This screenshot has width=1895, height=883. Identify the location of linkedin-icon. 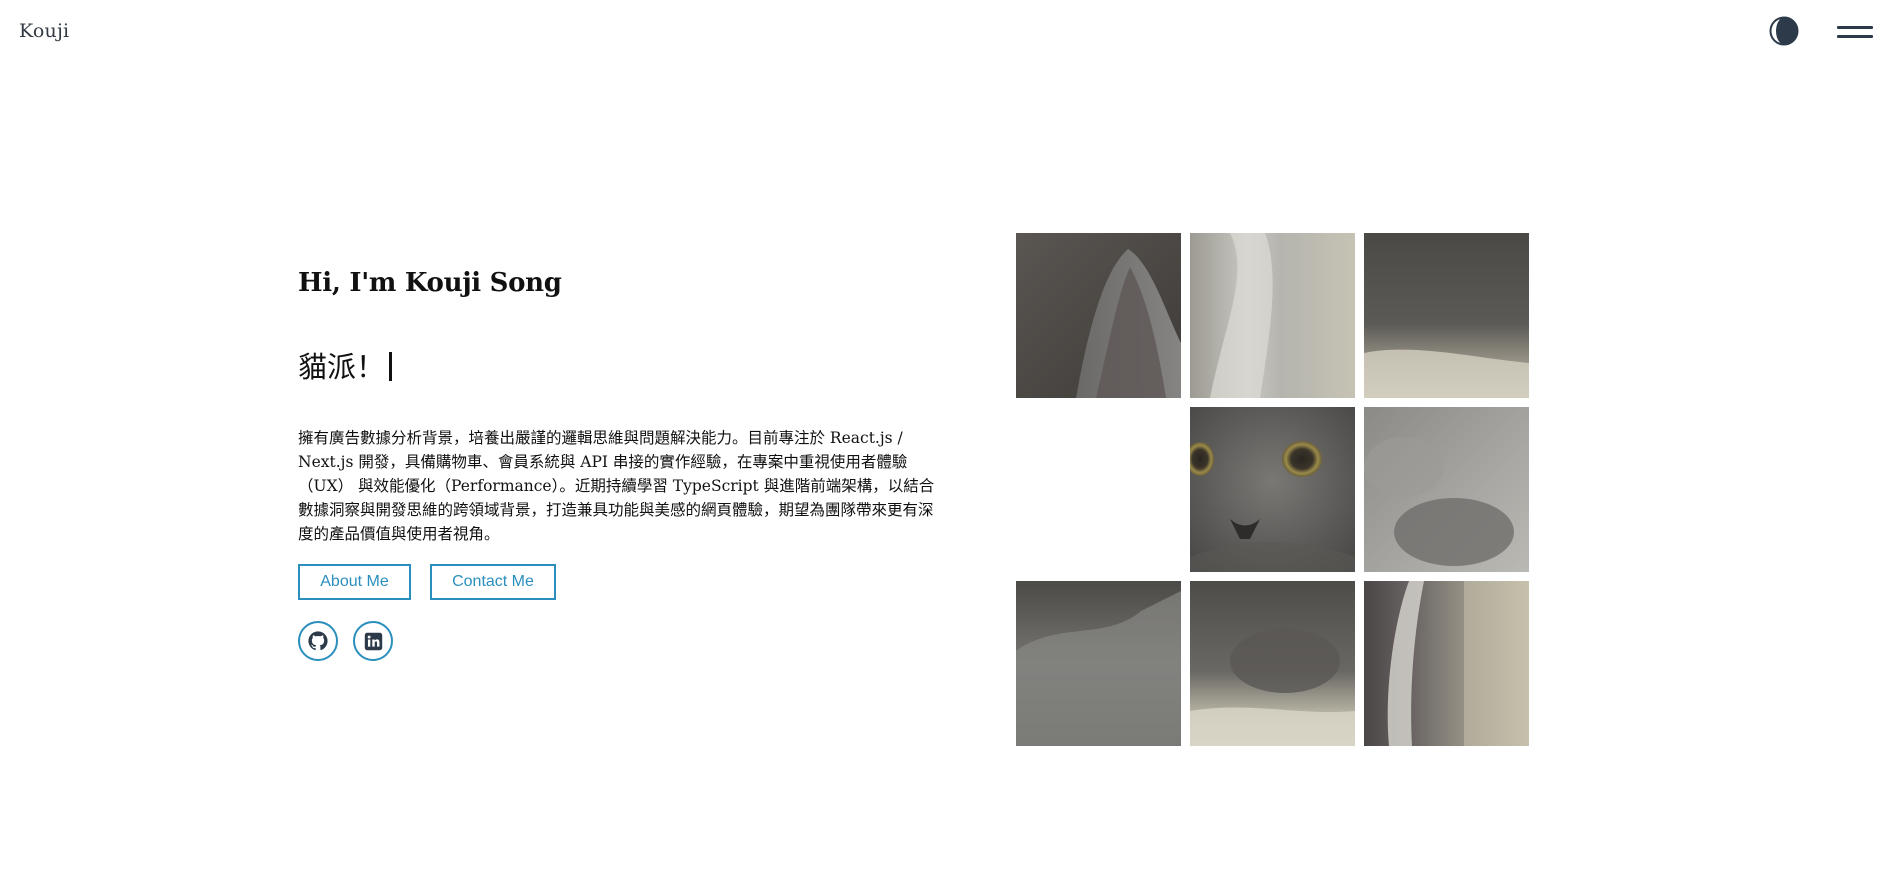
(373, 641).